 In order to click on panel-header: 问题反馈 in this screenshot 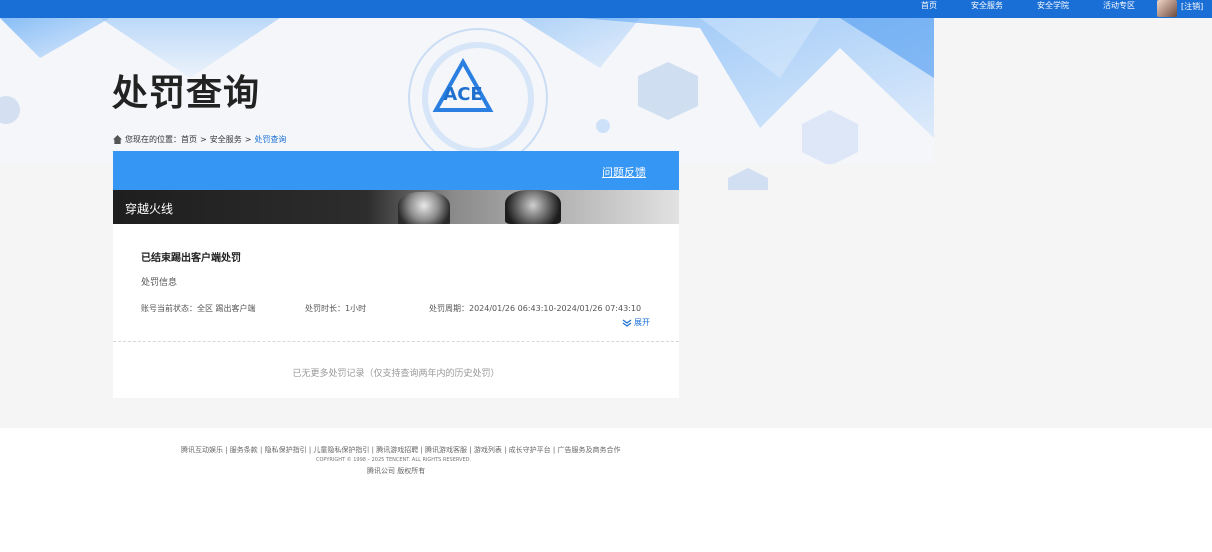, I will do `click(396, 170)`.